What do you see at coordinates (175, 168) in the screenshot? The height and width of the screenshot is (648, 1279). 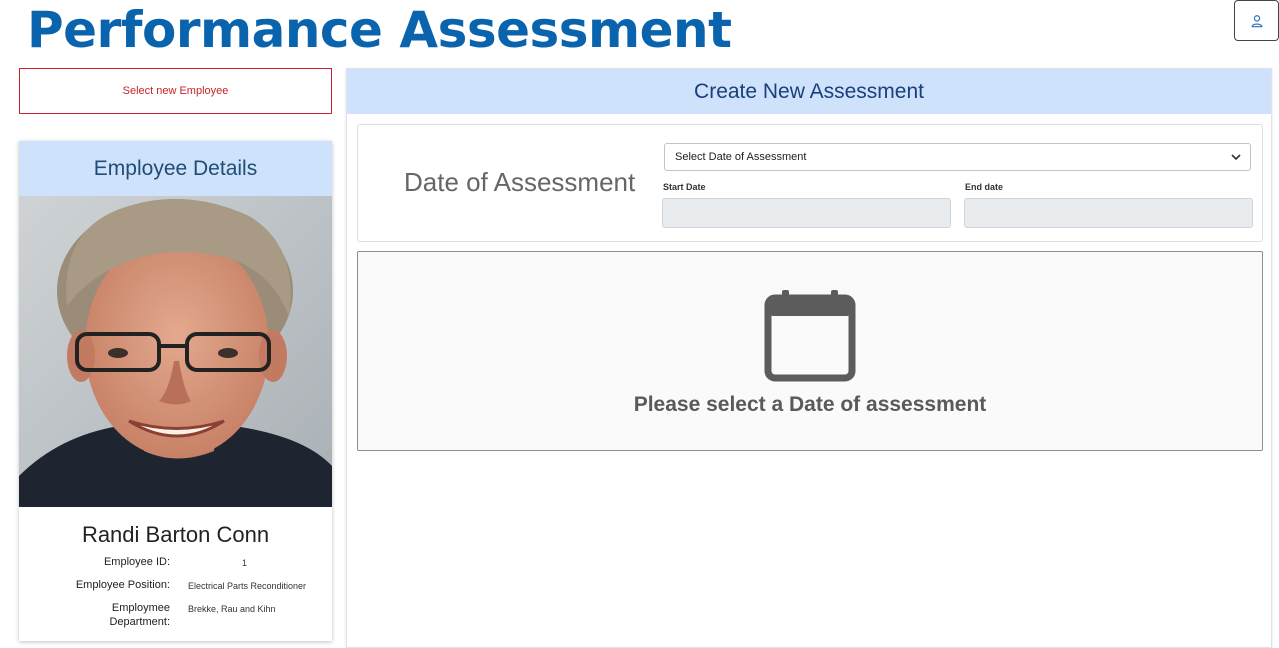 I see `employee-details-title: Employee Details` at bounding box center [175, 168].